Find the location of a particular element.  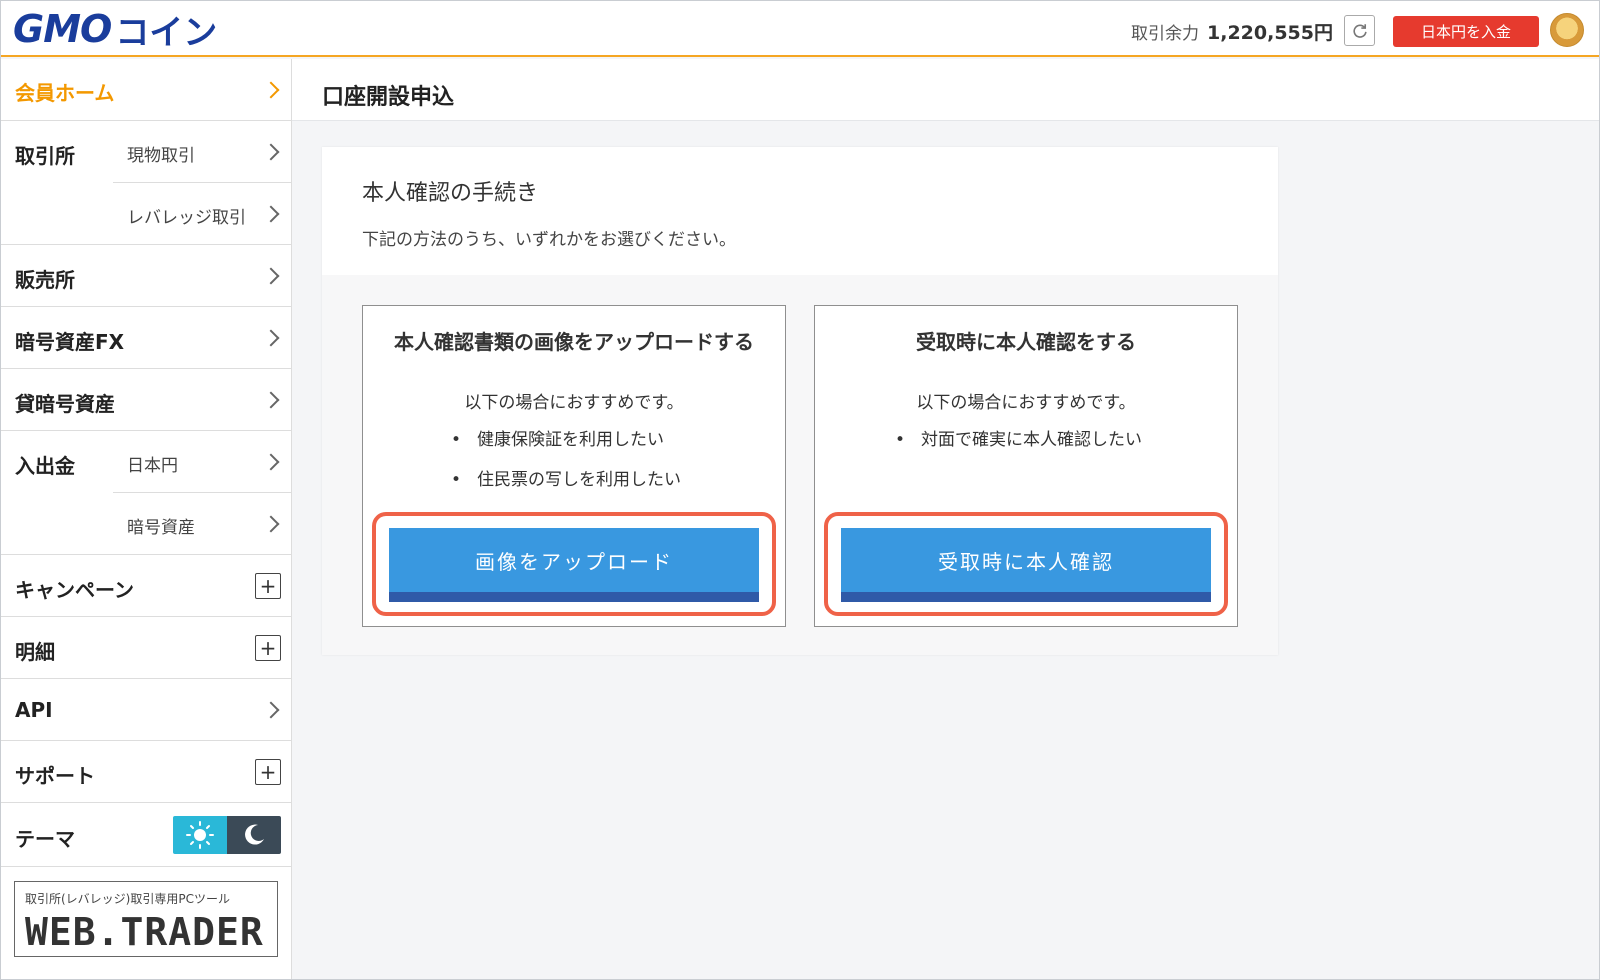

balance-label: 取引余力 is located at coordinates (1165, 34).